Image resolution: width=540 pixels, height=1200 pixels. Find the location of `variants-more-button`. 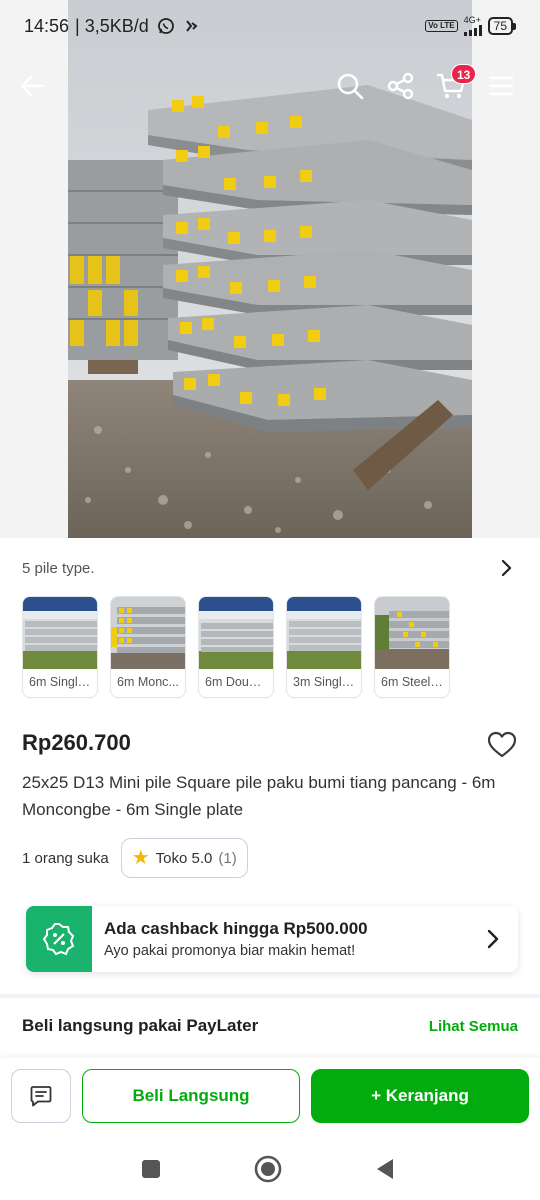

variants-more-button is located at coordinates (506, 568).